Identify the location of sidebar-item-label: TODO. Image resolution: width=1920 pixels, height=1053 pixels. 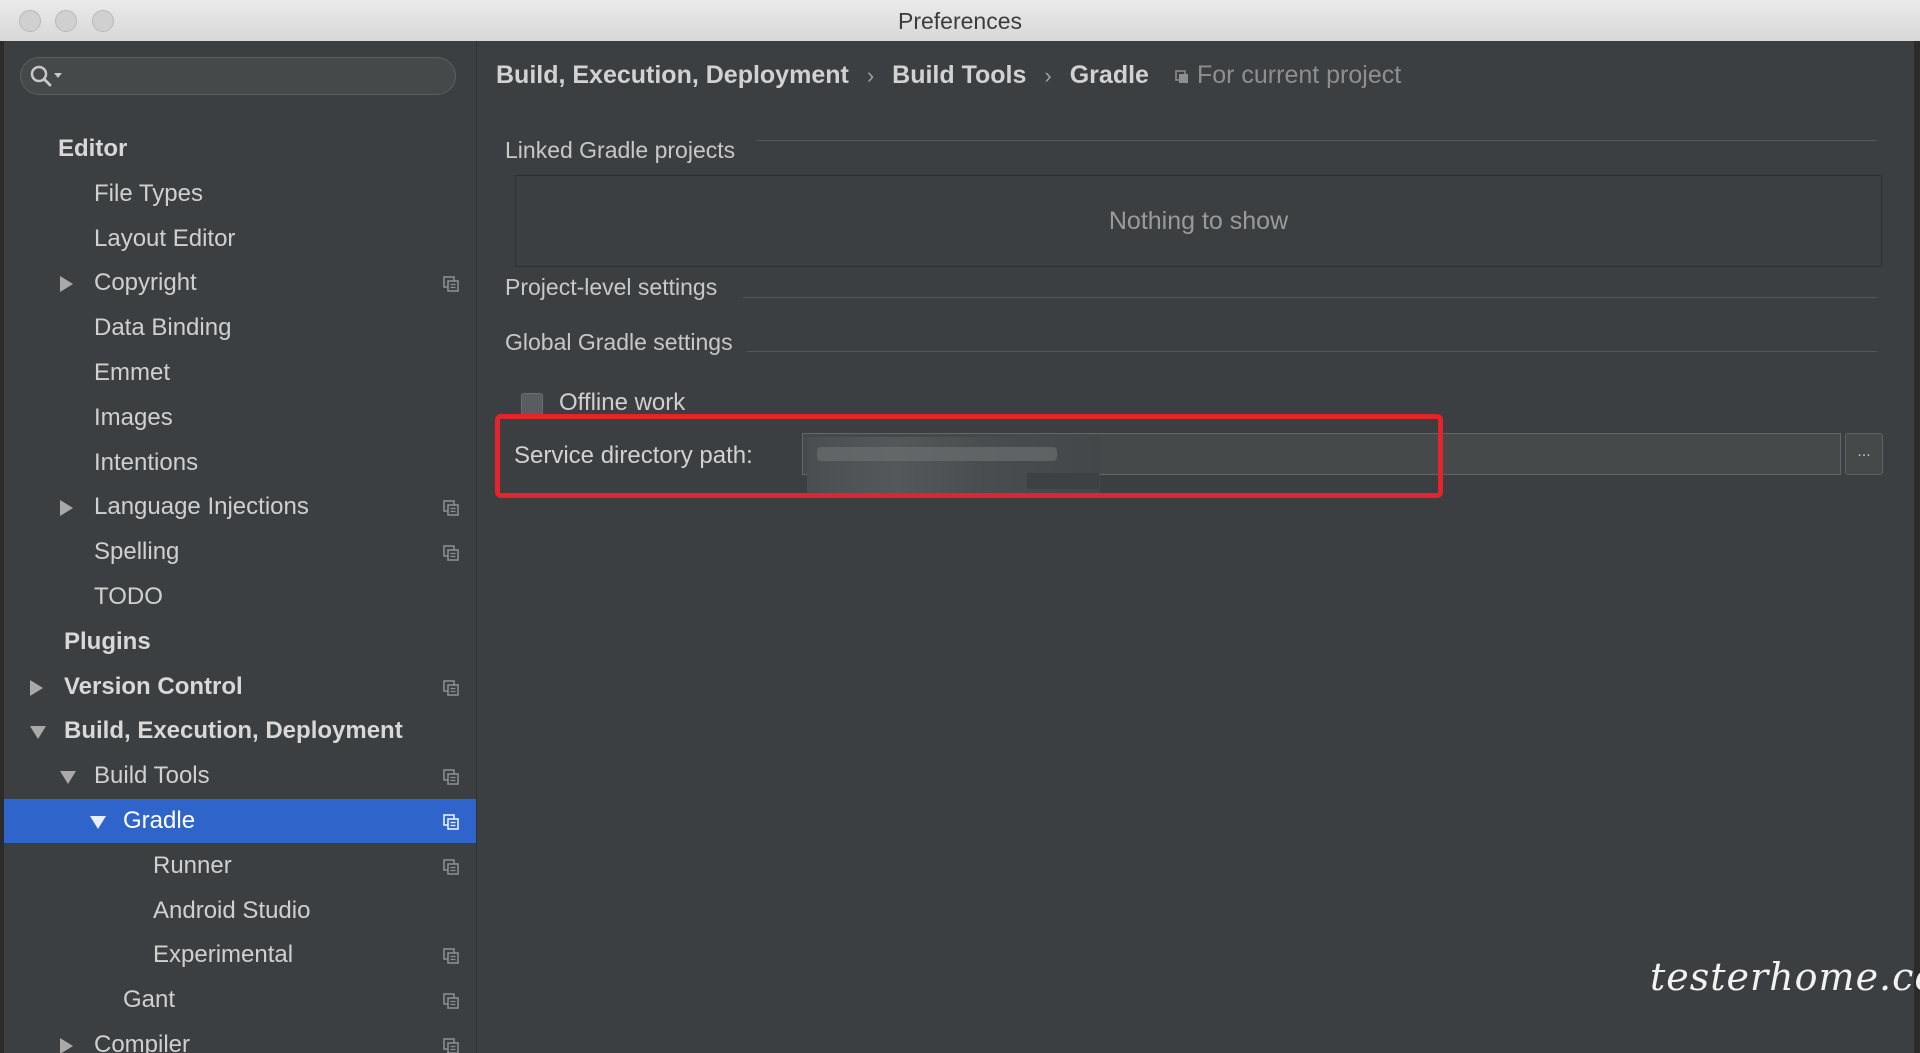
(128, 596).